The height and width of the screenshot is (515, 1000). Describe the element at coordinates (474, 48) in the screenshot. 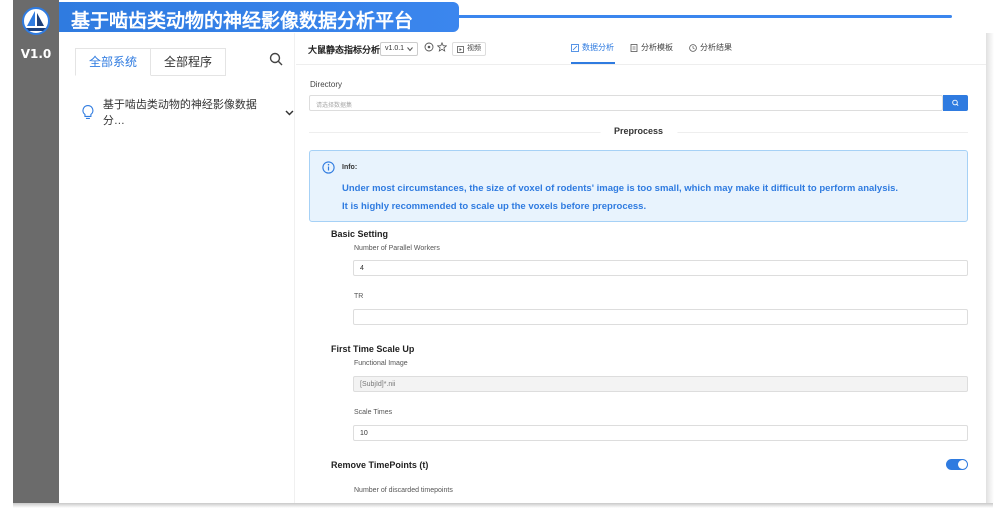

I see `video-label: 视频` at that location.